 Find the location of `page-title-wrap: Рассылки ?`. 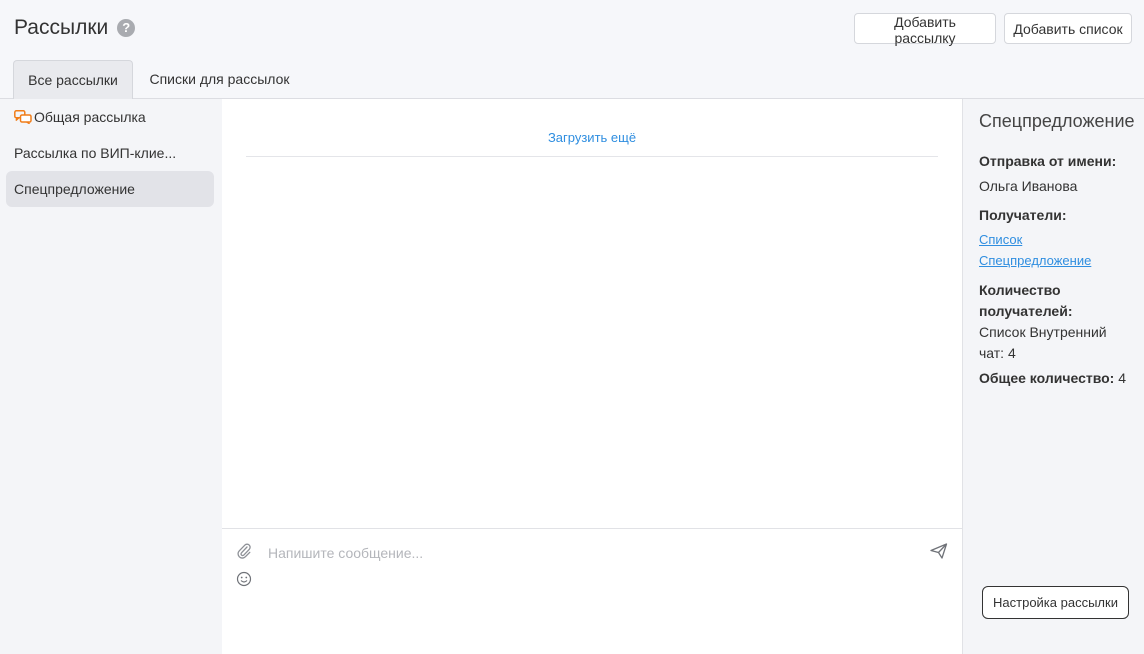

page-title-wrap: Рассылки ? is located at coordinates (75, 28).